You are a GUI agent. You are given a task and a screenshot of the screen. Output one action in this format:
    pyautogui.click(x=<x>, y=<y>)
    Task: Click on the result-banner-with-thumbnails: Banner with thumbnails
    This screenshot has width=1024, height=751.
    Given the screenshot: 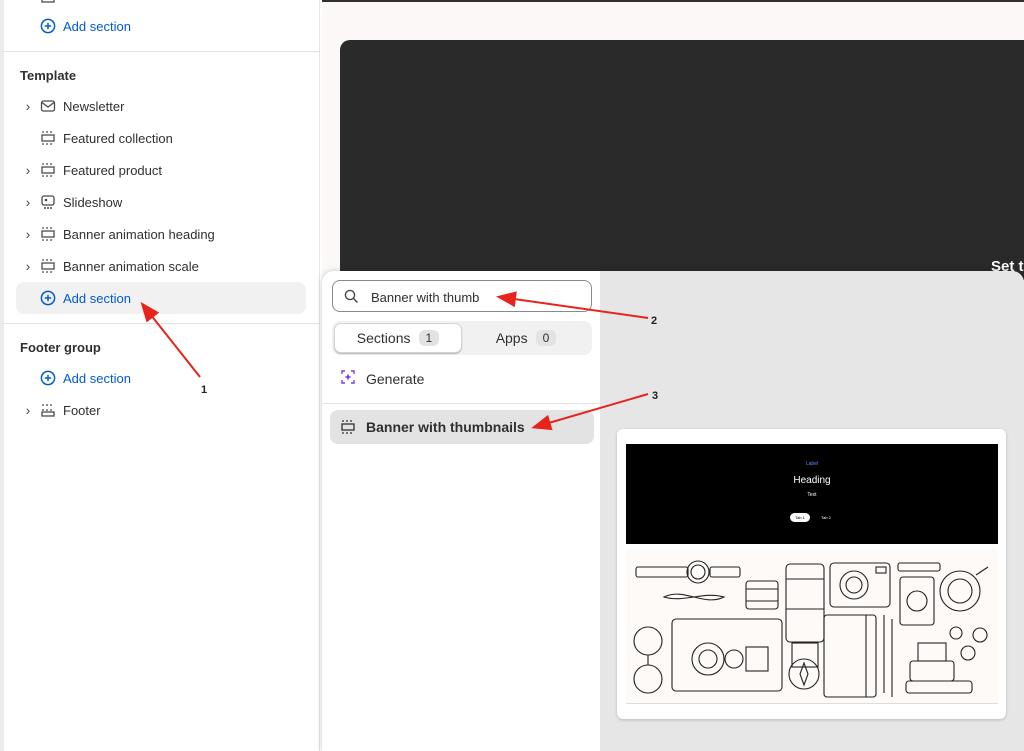 What is the action you would take?
    pyautogui.click(x=462, y=427)
    